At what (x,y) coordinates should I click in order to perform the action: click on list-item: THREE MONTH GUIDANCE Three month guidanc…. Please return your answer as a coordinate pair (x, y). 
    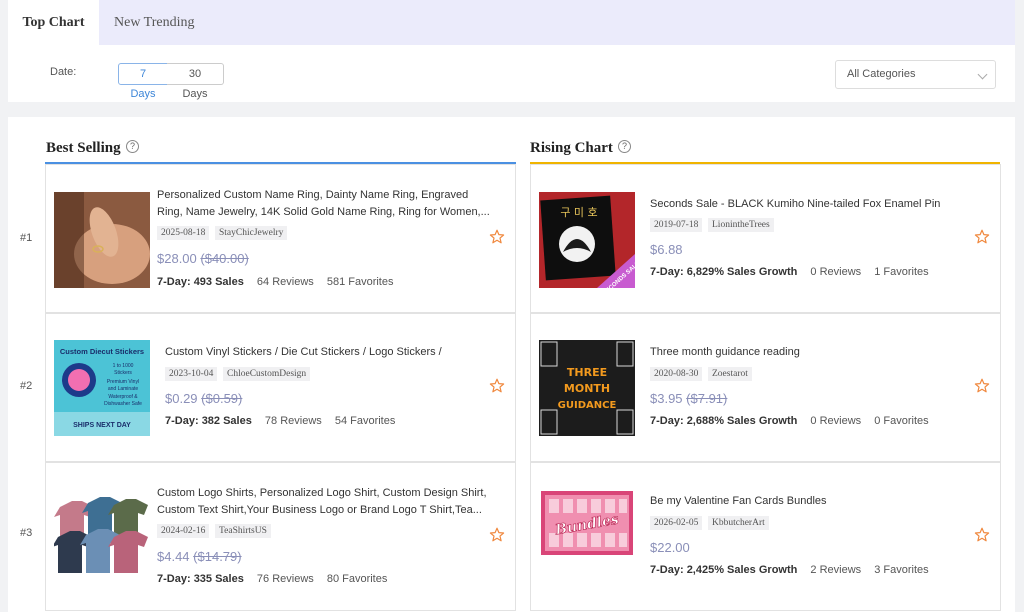
    Looking at the image, I should click on (765, 387).